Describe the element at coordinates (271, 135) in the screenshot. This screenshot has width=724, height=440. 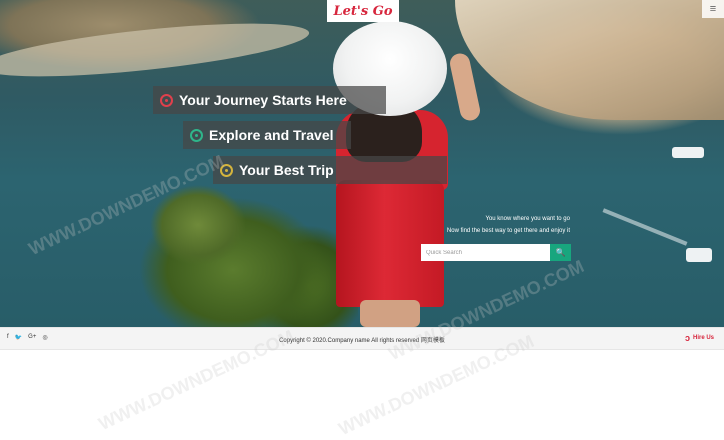
I see `tagline-text: Explore and Travel` at that location.